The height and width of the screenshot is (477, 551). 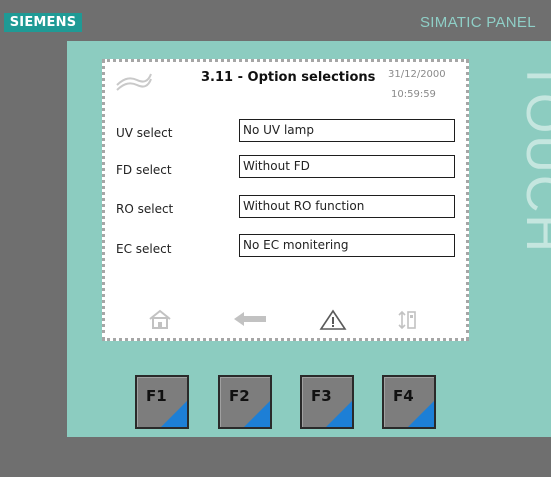 What do you see at coordinates (533, 157) in the screenshot?
I see `touch-label: TOUCH` at bounding box center [533, 157].